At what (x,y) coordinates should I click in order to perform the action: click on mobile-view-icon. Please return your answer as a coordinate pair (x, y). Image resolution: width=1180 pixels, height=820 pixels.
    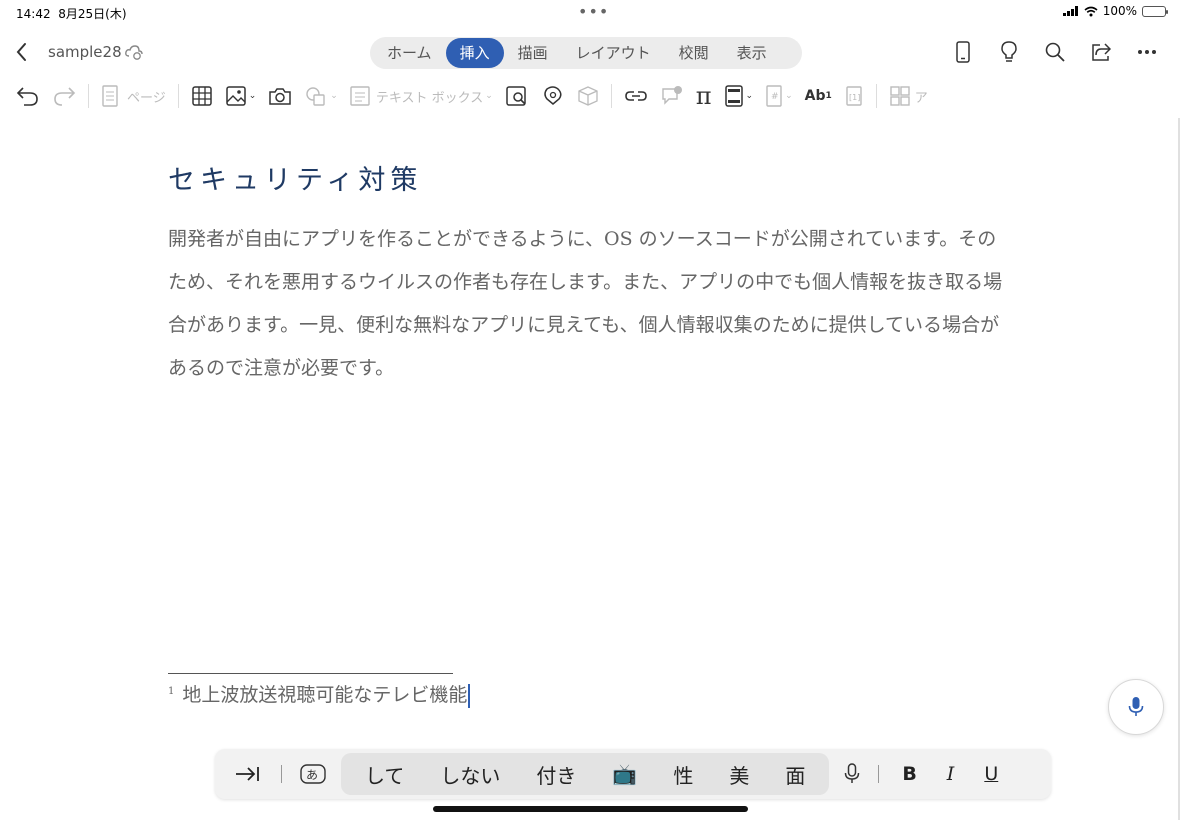
    Looking at the image, I should click on (963, 52).